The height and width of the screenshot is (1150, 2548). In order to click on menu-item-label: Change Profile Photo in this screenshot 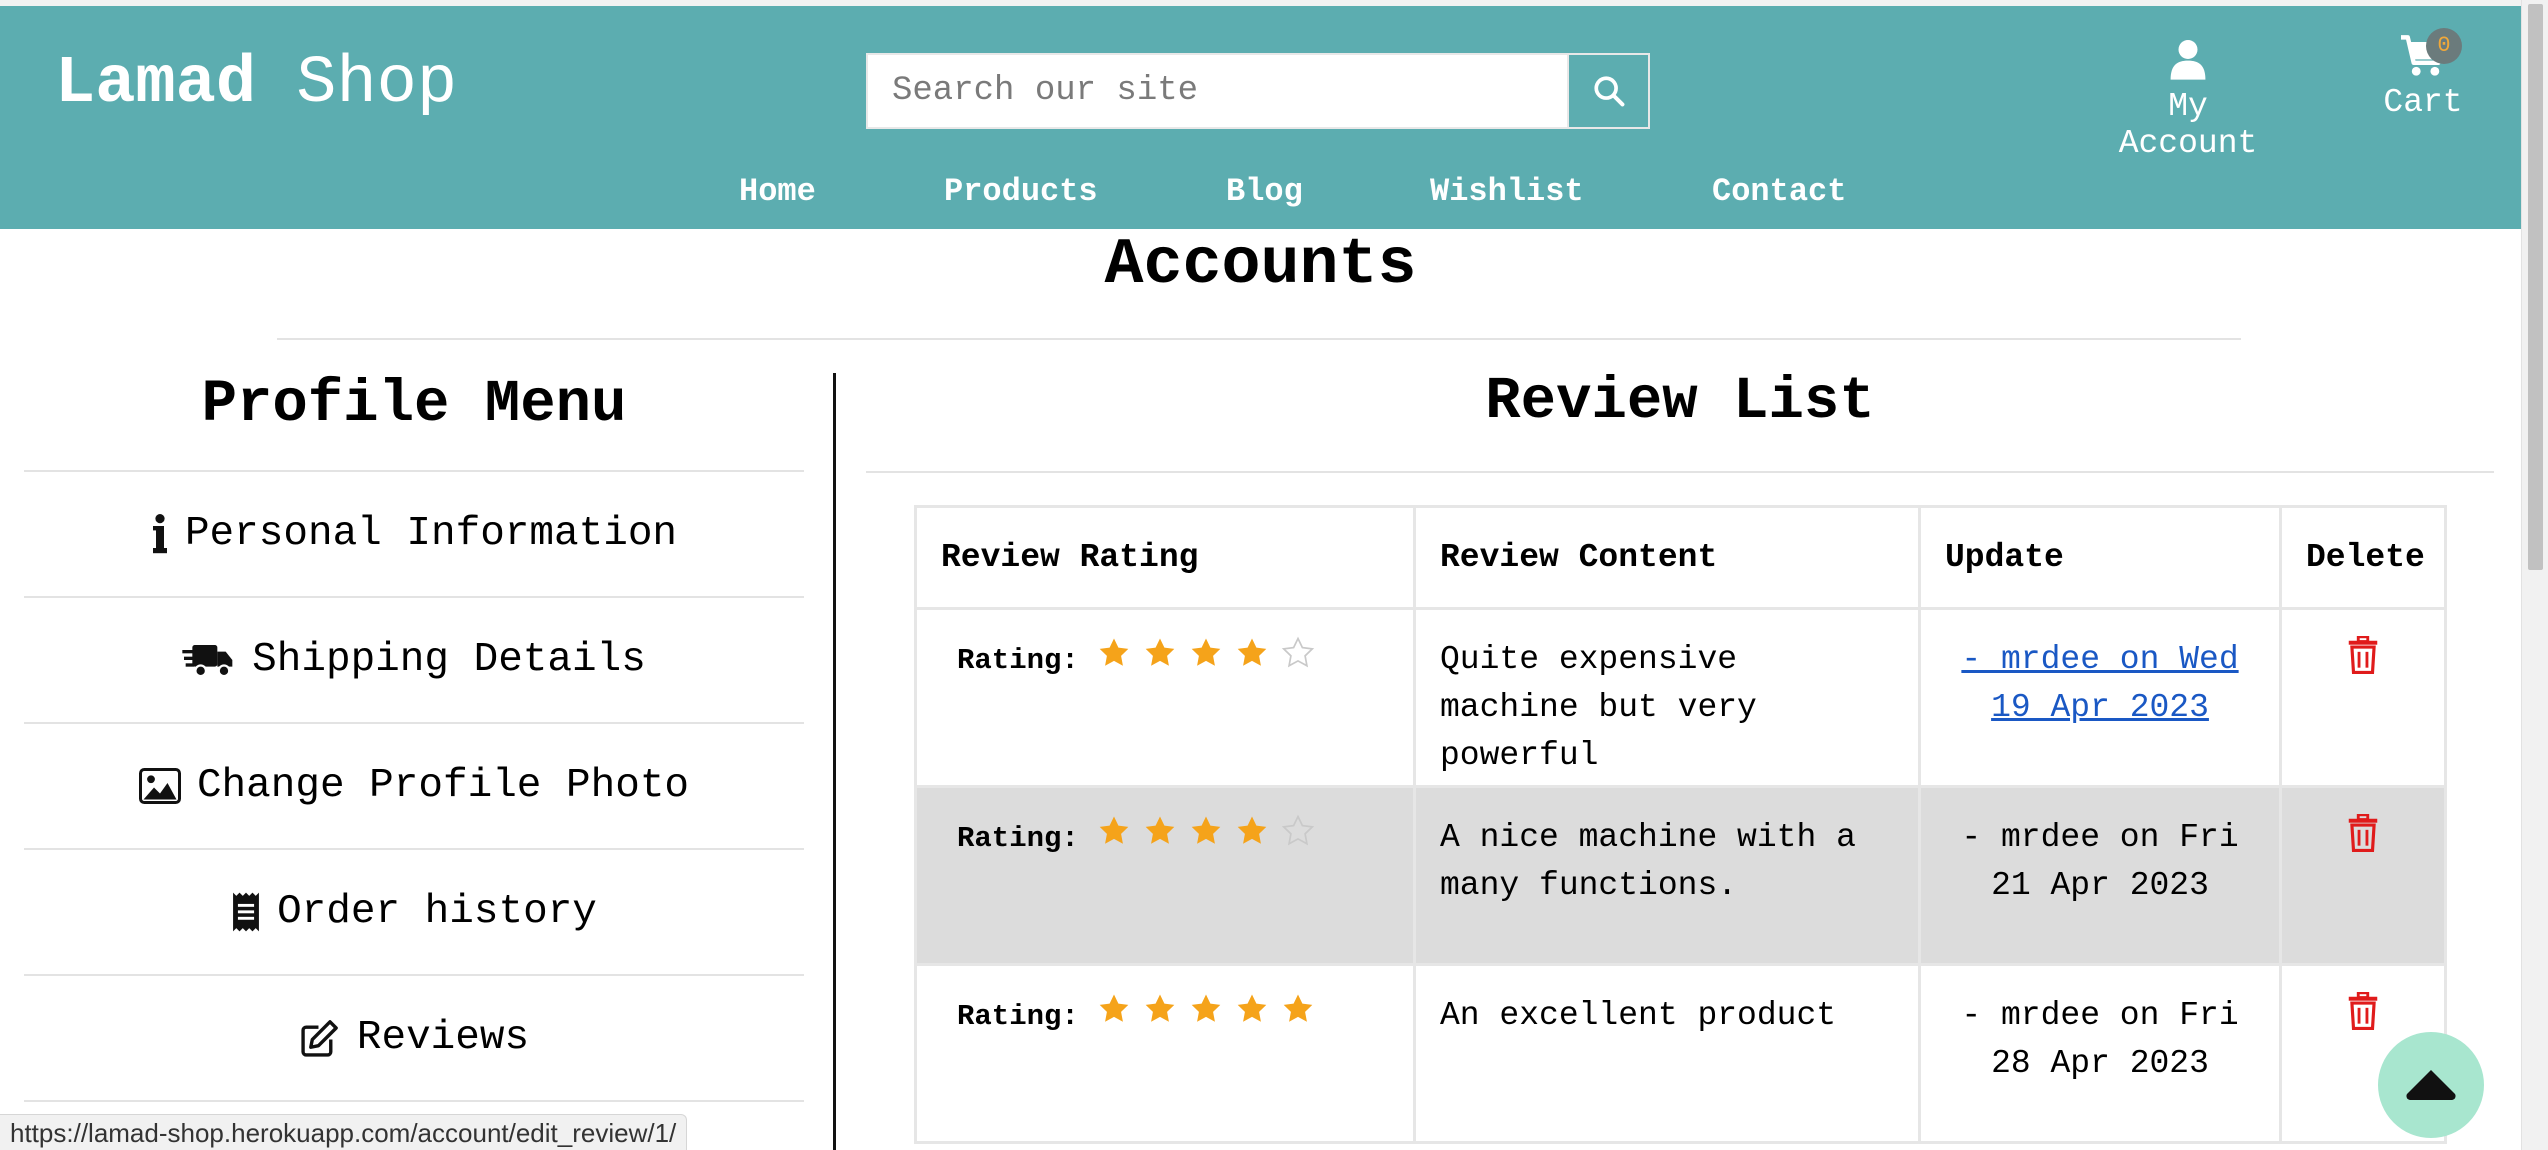, I will do `click(443, 786)`.